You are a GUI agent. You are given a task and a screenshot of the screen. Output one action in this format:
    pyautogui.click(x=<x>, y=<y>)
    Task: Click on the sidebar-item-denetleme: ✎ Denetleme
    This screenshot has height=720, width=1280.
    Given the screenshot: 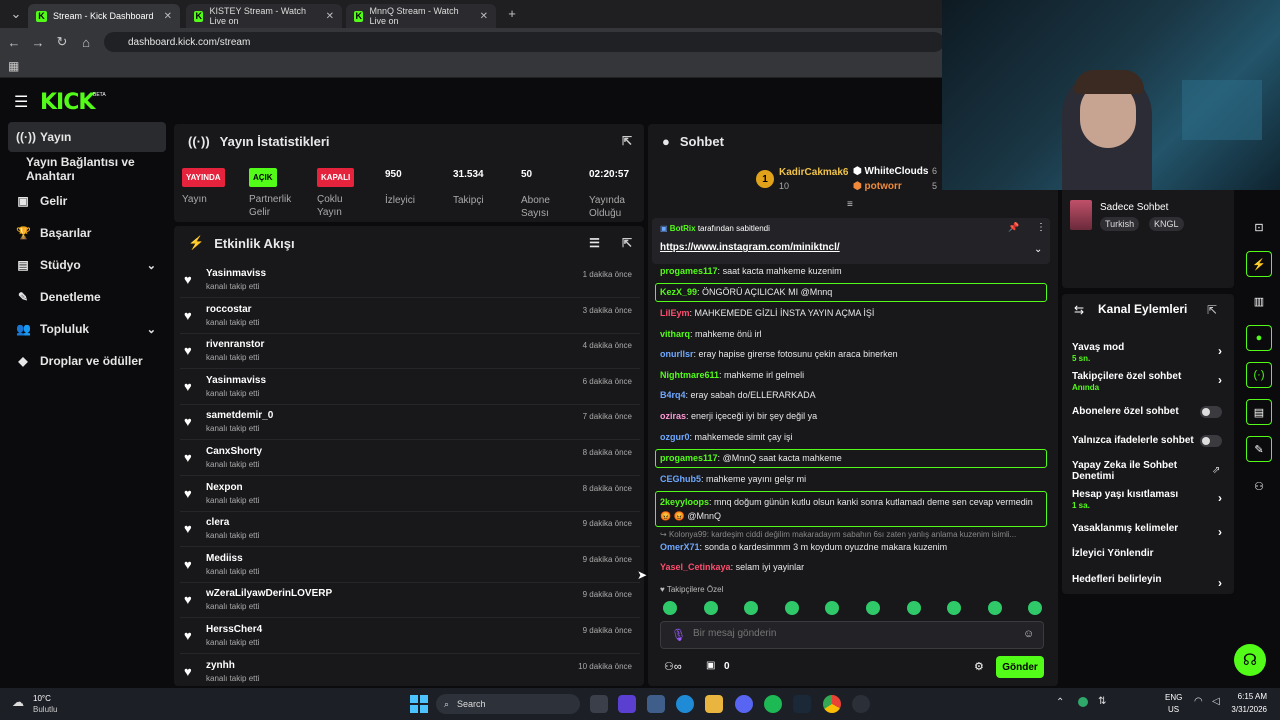 What is the action you would take?
    pyautogui.click(x=87, y=297)
    